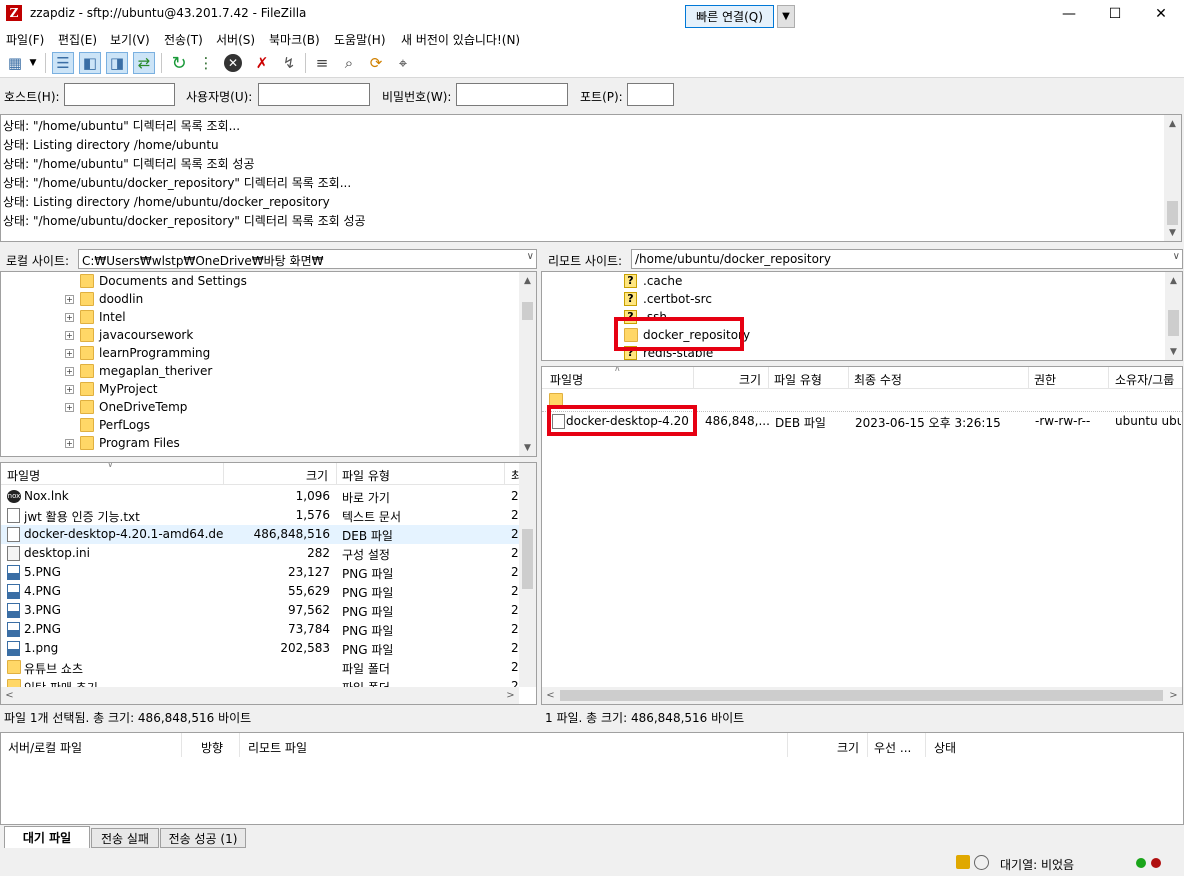 This screenshot has height=876, width=1184. I want to click on speed-limit-icon, so click(981, 862).